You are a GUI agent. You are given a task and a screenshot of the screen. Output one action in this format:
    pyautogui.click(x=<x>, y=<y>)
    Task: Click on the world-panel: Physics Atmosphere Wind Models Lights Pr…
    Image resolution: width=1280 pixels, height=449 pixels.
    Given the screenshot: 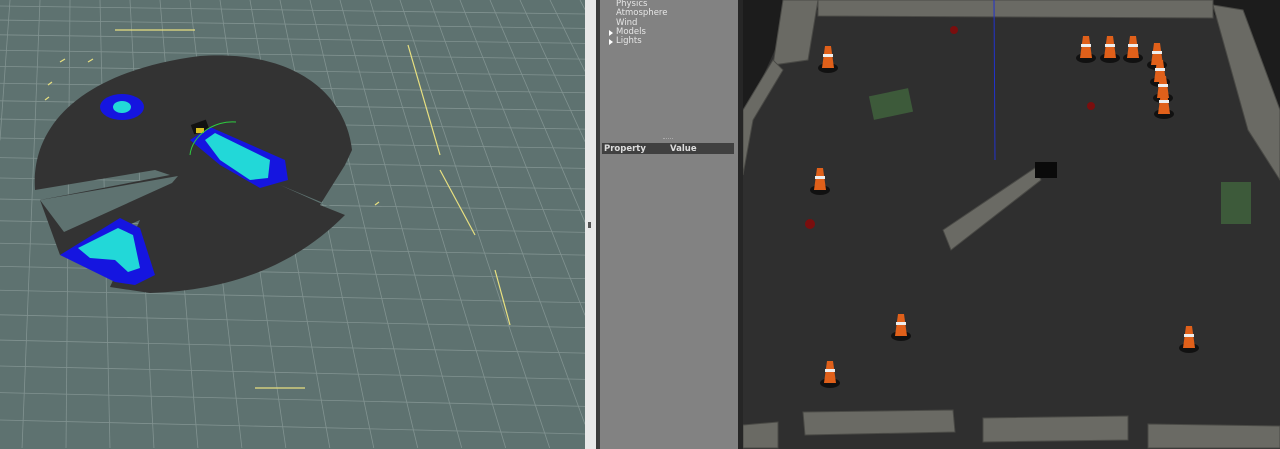 What is the action you would take?
    pyautogui.click(x=669, y=224)
    